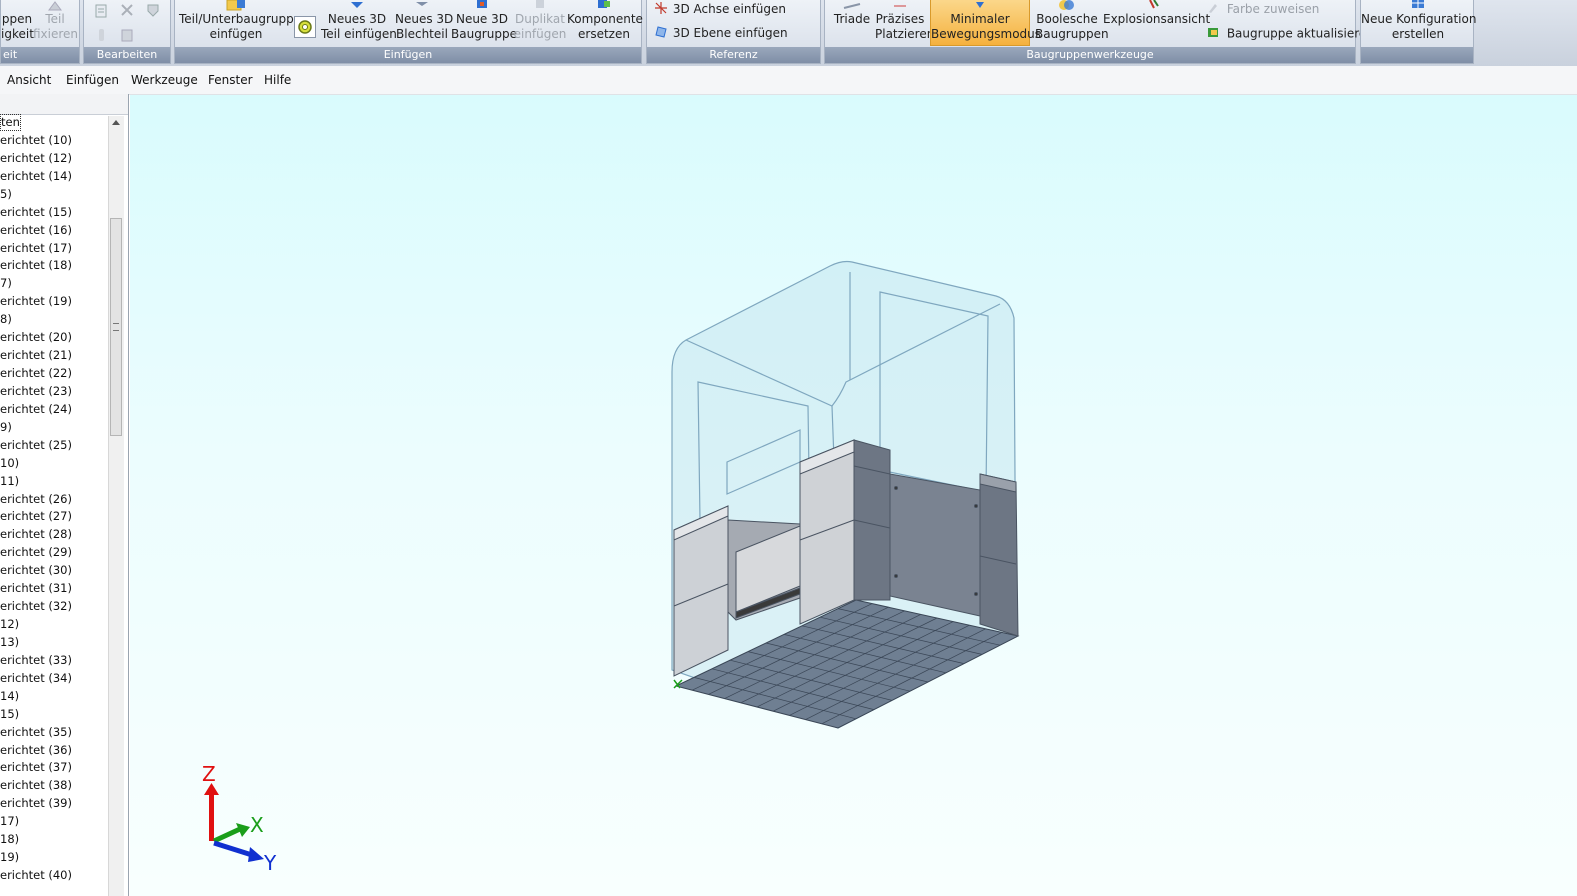 This screenshot has width=1577, height=896. Describe the element at coordinates (36, 409) in the screenshot. I see `tree-item: erichtet (24)` at that location.